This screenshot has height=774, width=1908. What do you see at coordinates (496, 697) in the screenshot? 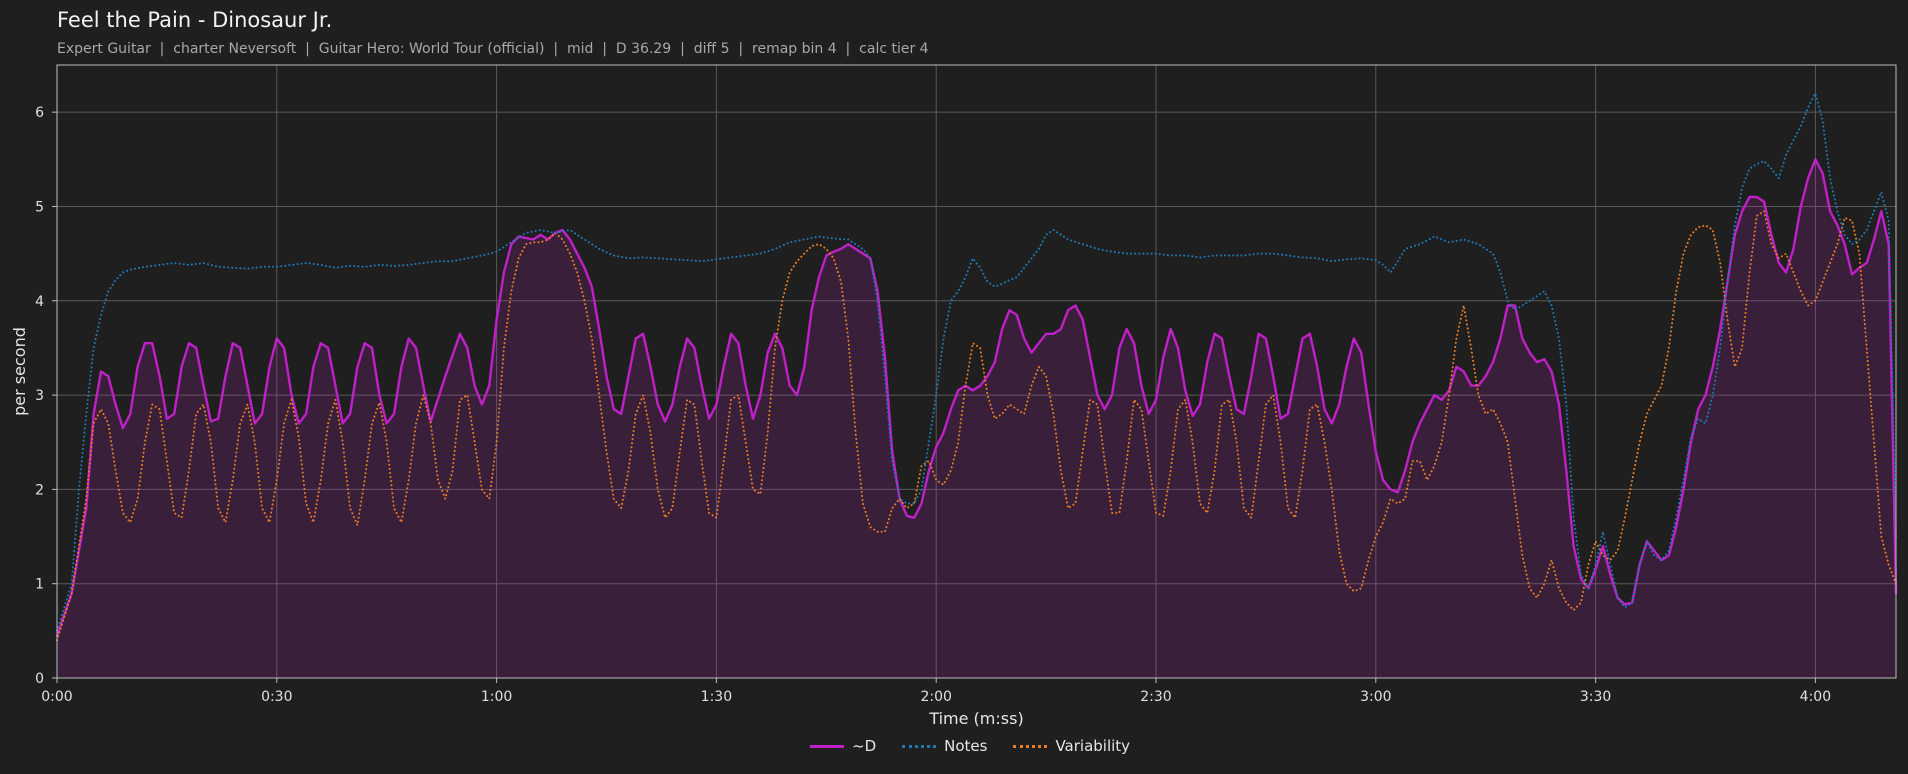
I see `x-tick-label: 1:00` at bounding box center [496, 697].